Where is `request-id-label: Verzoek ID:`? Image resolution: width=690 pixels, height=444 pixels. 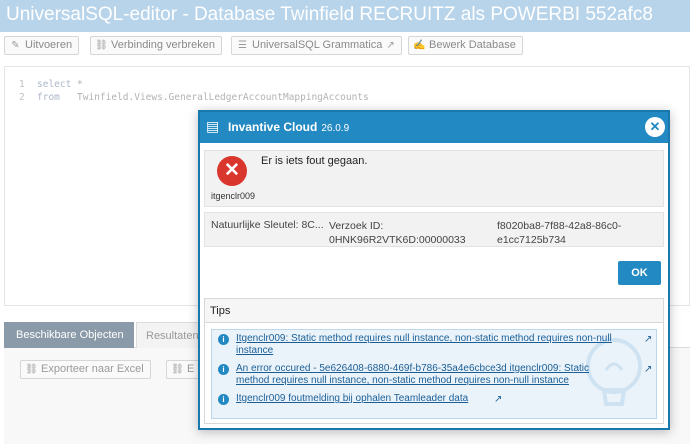 request-id-label: Verzoek ID: is located at coordinates (356, 226).